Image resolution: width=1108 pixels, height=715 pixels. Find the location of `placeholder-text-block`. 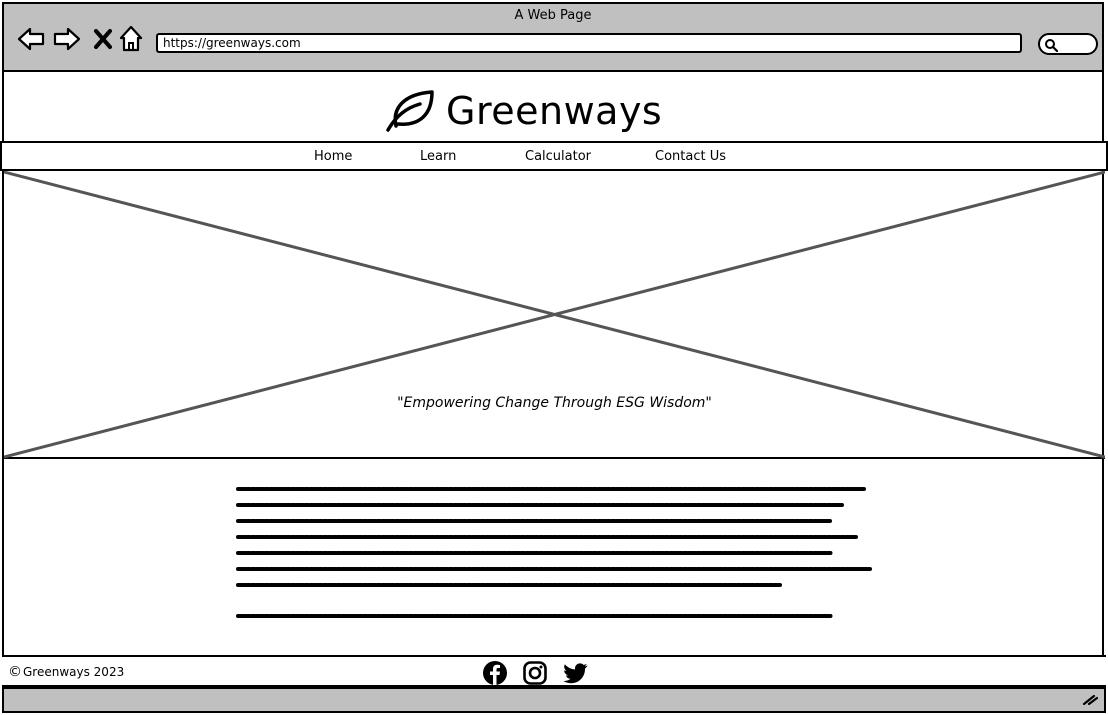

placeholder-text-block is located at coordinates (556, 554).